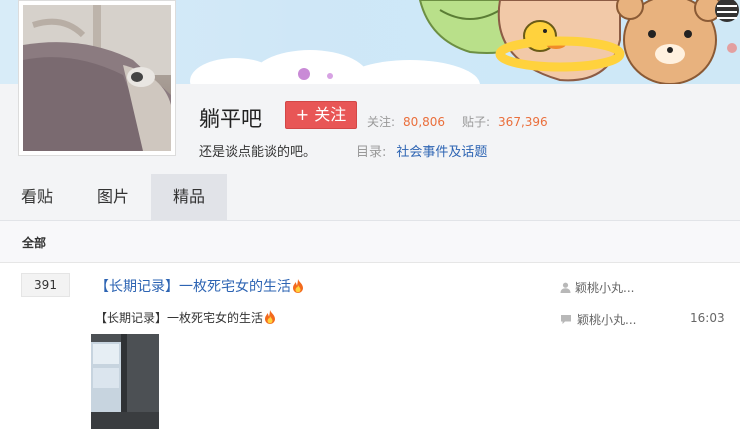 This screenshot has width=740, height=429. What do you see at coordinates (476, 122) in the screenshot?
I see `posts-stat-label: 贴子:` at bounding box center [476, 122].